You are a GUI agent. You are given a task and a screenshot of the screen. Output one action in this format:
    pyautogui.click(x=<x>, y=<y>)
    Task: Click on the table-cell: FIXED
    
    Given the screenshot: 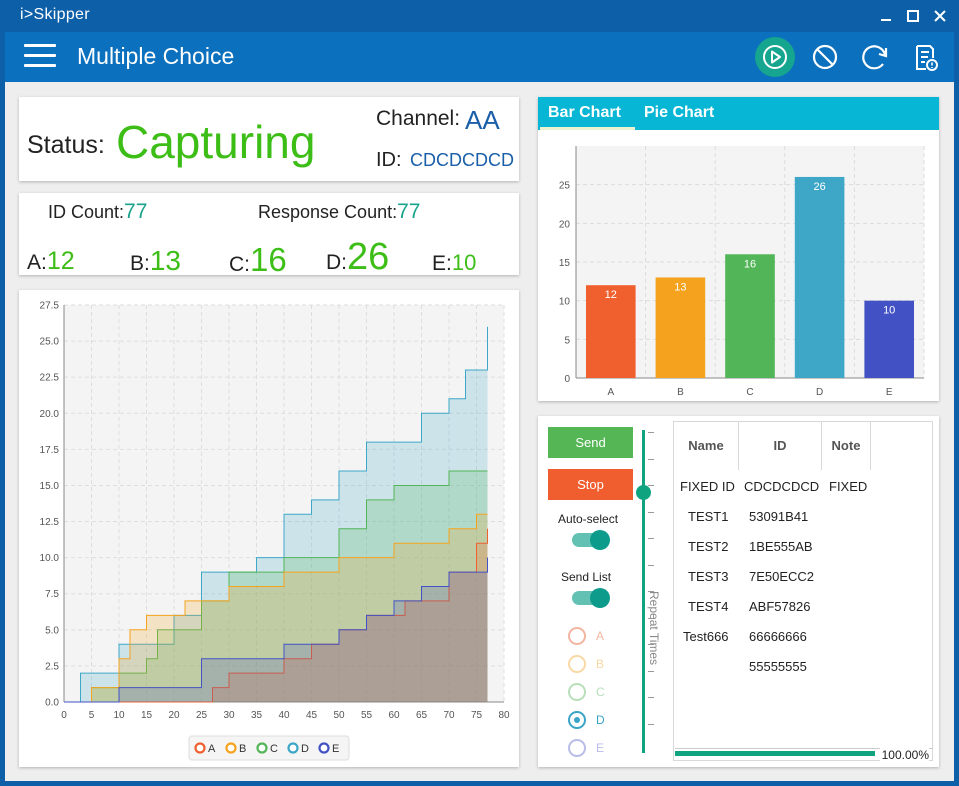 What is the action you would take?
    pyautogui.click(x=848, y=486)
    